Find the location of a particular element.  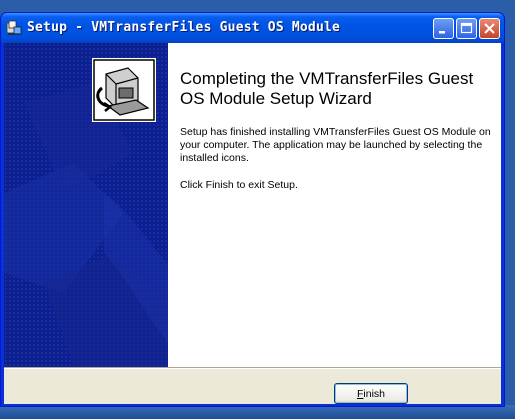

minimize-button is located at coordinates (443, 28).